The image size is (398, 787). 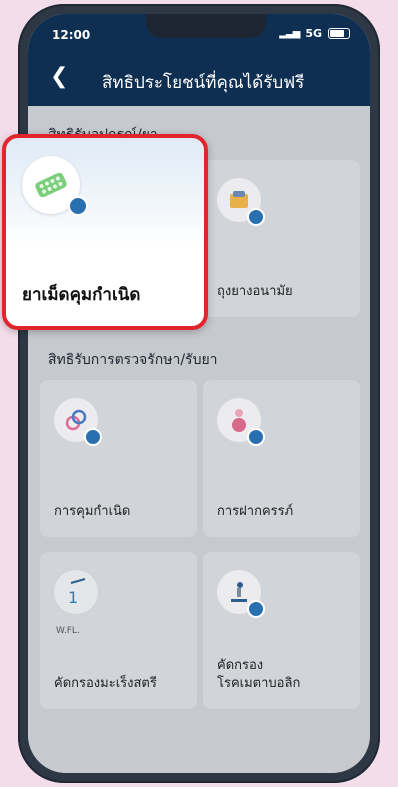 I want to click on network-label: 5G, so click(x=313, y=33).